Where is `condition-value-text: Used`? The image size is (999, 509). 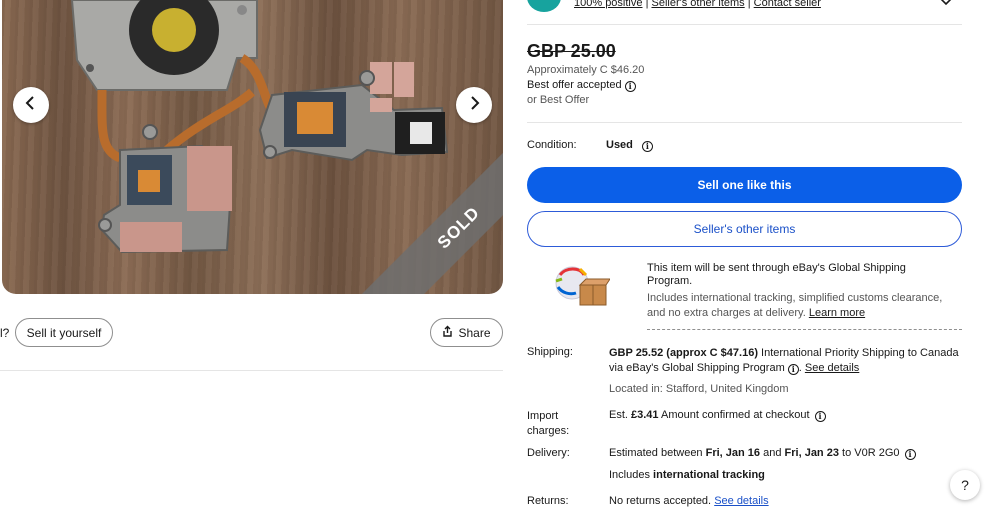 condition-value-text: Used is located at coordinates (619, 145).